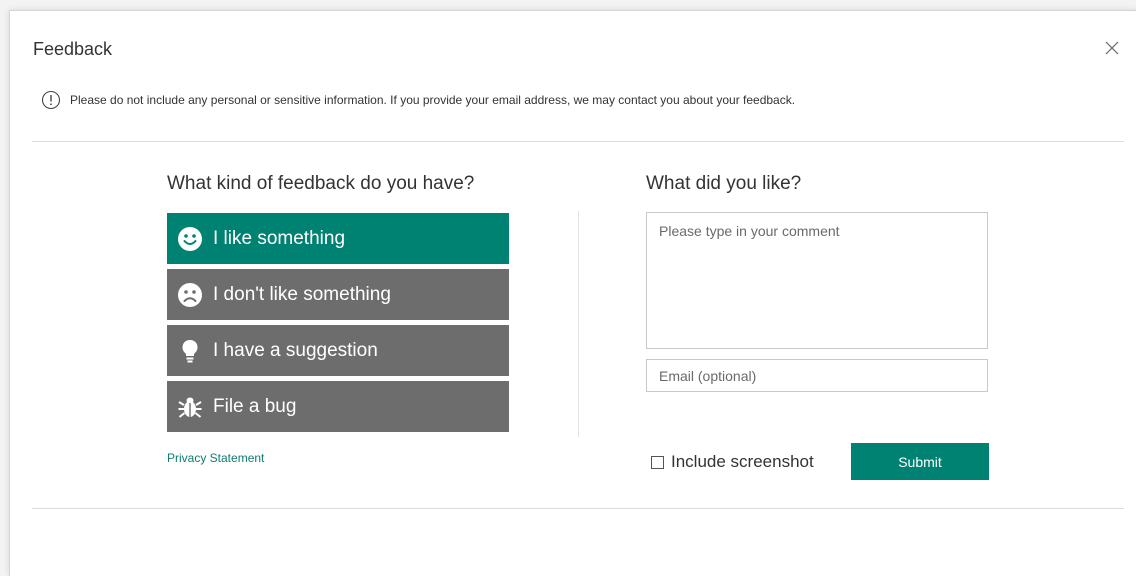 The image size is (1136, 576). I want to click on include-screenshot-label: Include screenshot, so click(742, 462).